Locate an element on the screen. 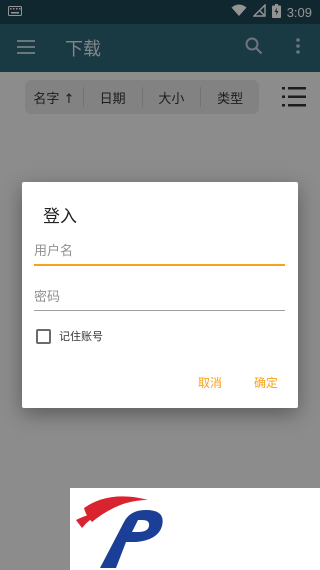  confirm-button: 确定 is located at coordinates (266, 382).